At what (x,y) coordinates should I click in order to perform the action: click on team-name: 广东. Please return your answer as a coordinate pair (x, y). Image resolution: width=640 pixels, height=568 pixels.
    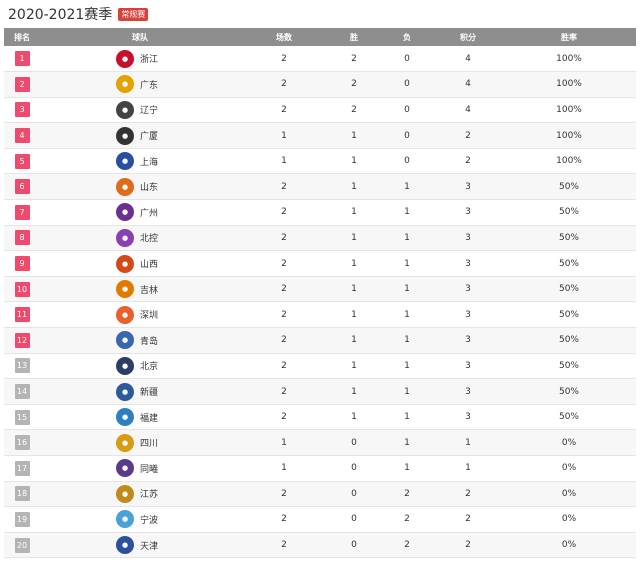
    Looking at the image, I should click on (152, 84).